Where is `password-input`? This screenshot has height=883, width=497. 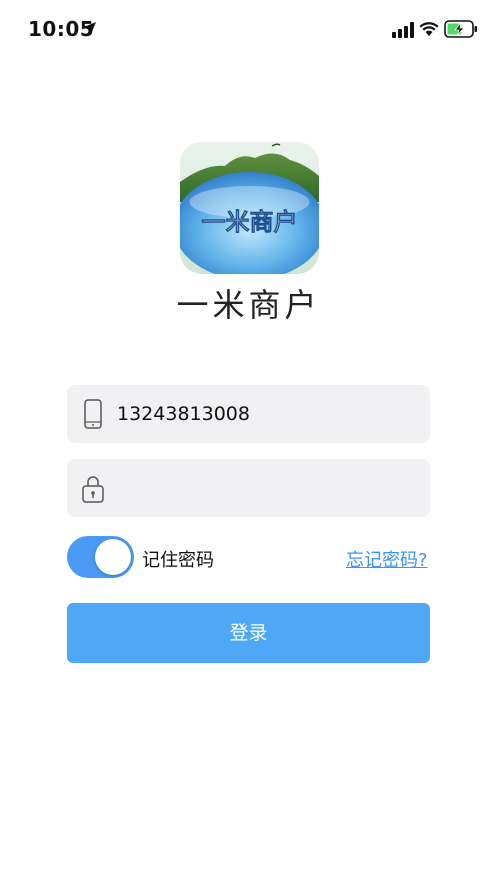 password-input is located at coordinates (267, 488).